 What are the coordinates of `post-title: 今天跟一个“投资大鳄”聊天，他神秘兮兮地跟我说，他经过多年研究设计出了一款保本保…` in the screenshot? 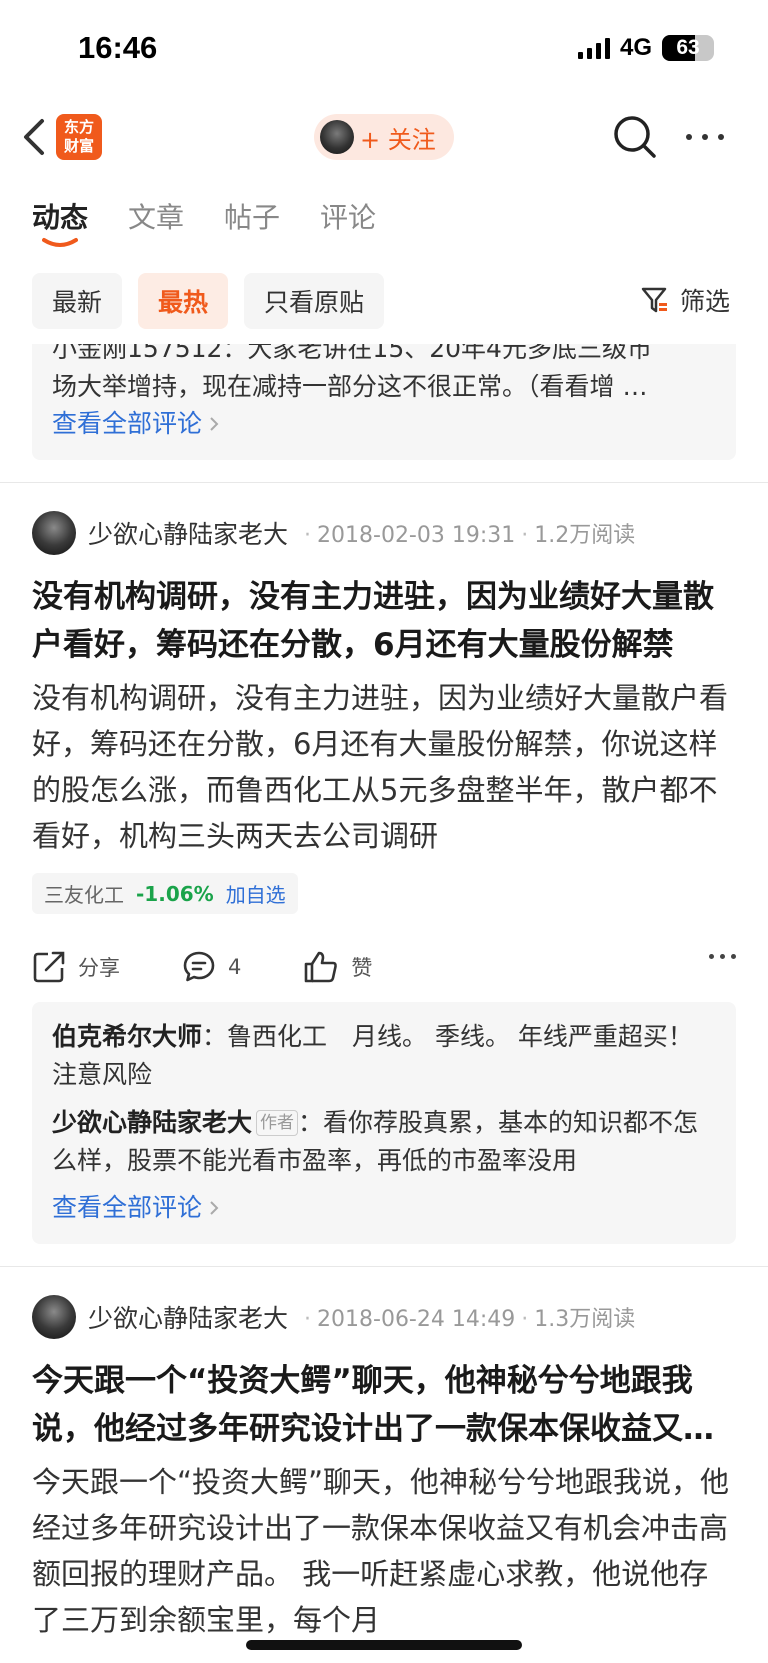 It's located at (384, 1405).